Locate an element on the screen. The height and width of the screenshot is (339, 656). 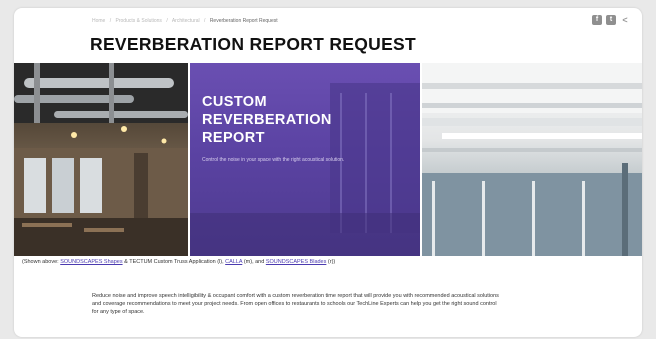
calla-link: CALLA is located at coordinates (233, 262).